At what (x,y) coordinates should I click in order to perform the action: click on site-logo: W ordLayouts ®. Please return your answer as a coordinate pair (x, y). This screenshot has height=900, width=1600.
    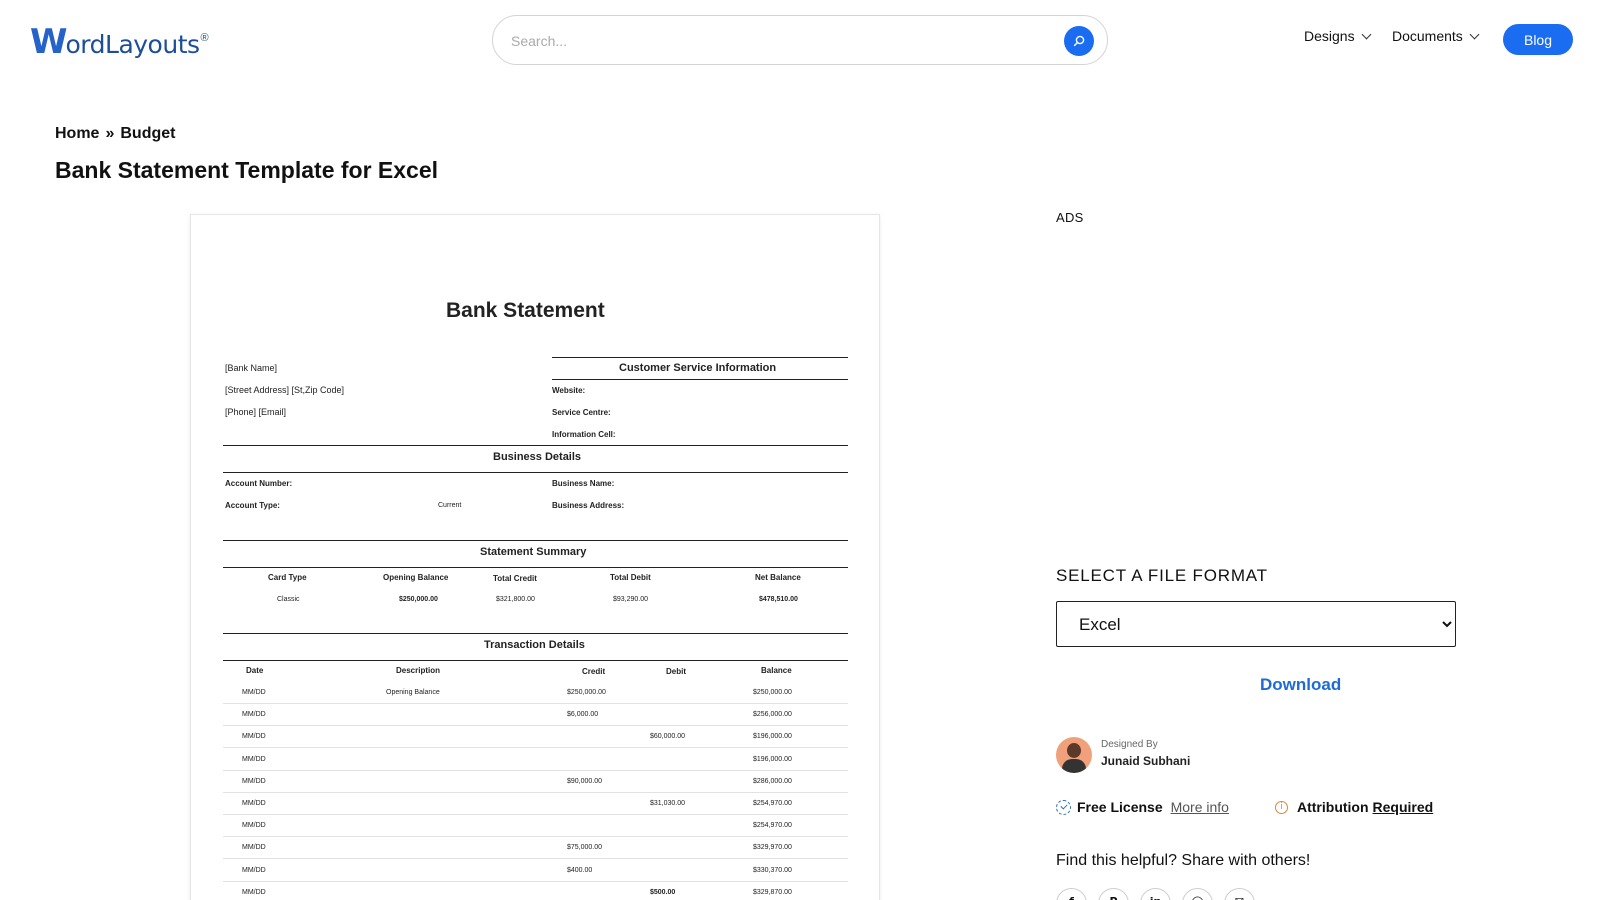
    Looking at the image, I should click on (119, 42).